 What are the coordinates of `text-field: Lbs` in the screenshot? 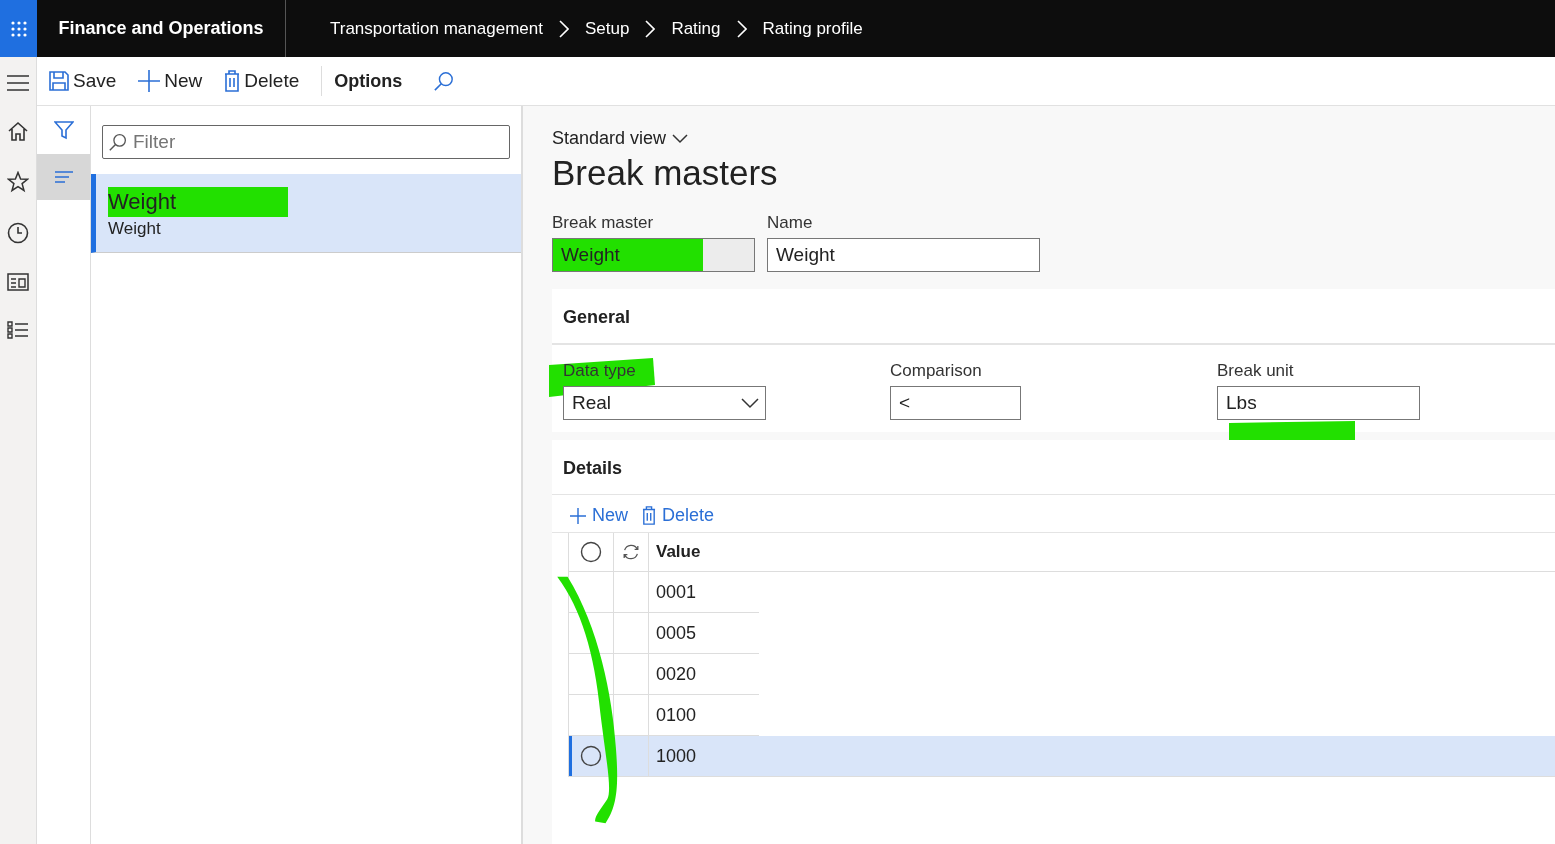 It's located at (1318, 403).